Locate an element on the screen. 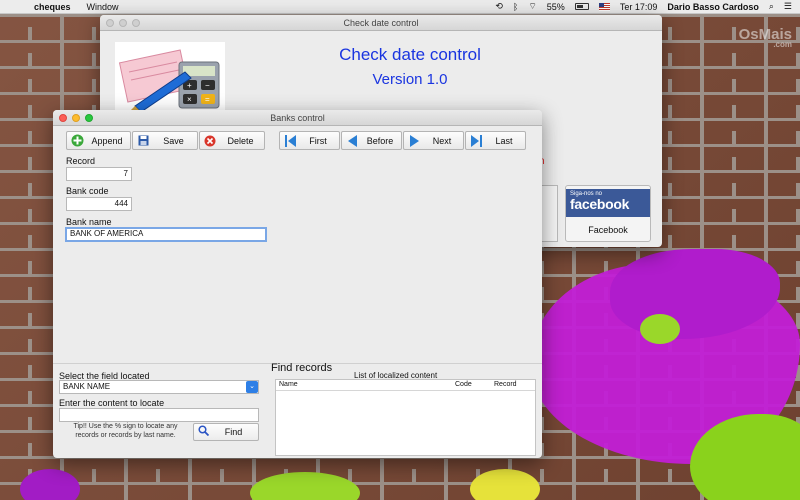 The image size is (800, 500). previous-record-icon is located at coordinates (352, 141).